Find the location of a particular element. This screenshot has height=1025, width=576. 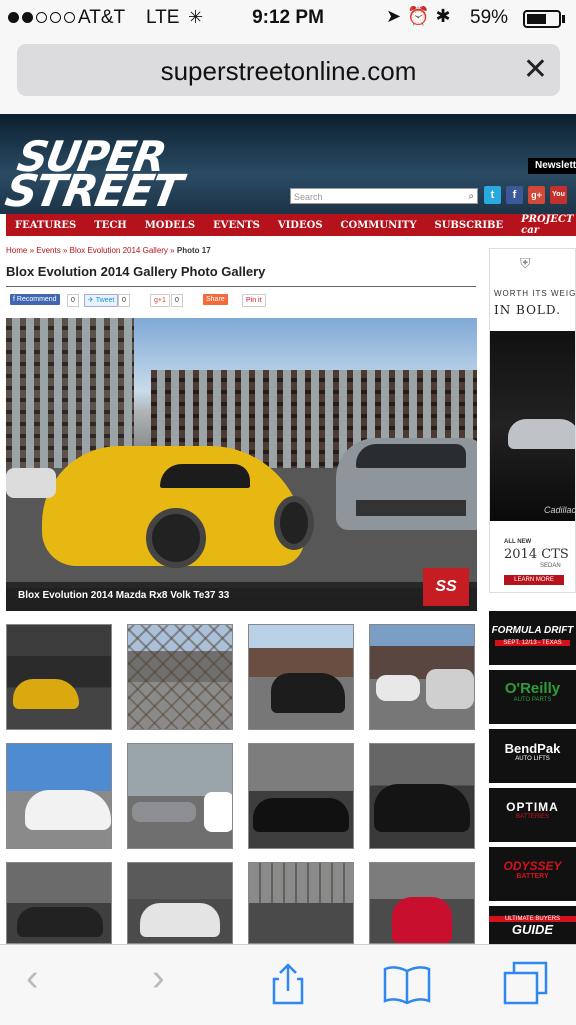

watermark-logo: SS is located at coordinates (446, 587).